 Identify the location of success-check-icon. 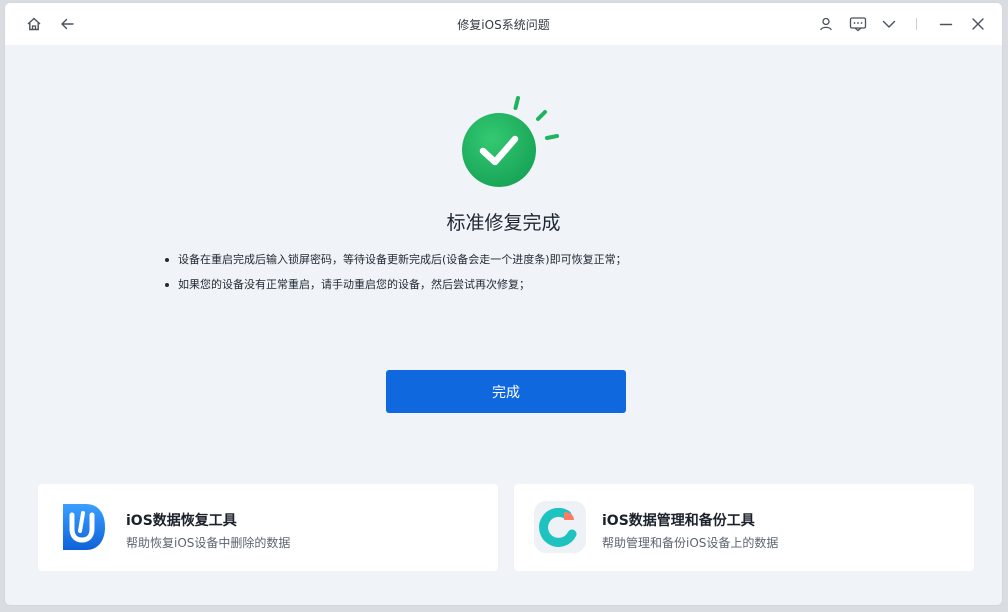
(510, 143).